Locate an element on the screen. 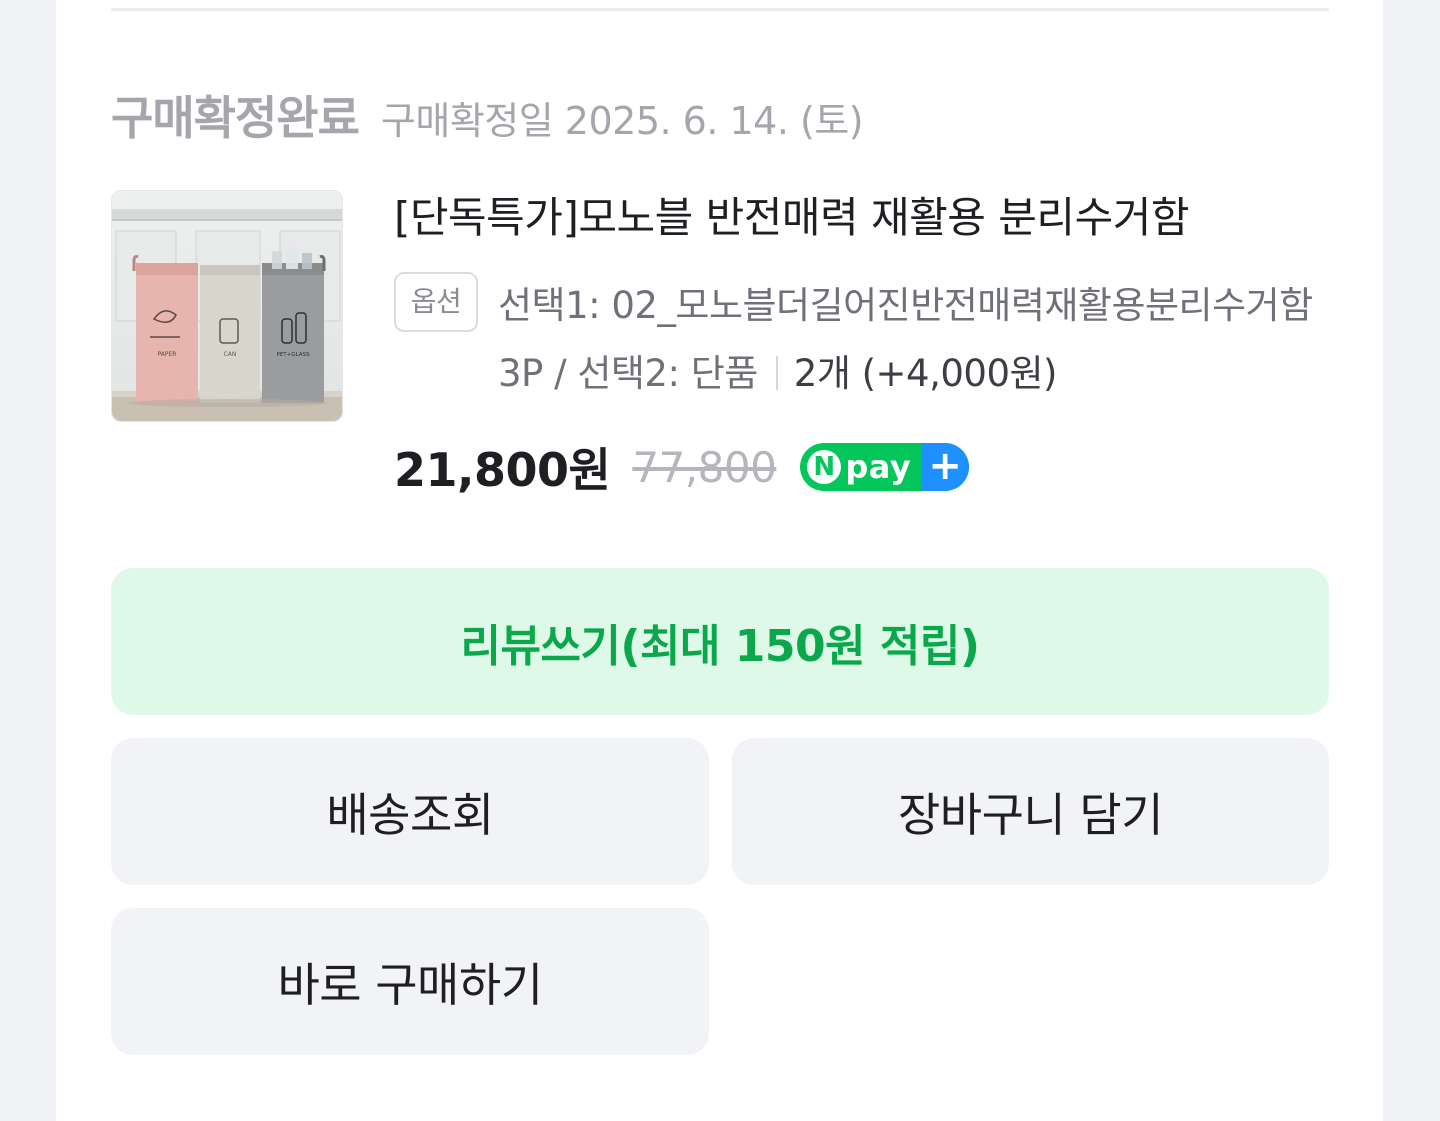 The height and width of the screenshot is (1121, 1440). recycling-bins-image: PAPER CAN PET+GLASS is located at coordinates (227, 306).